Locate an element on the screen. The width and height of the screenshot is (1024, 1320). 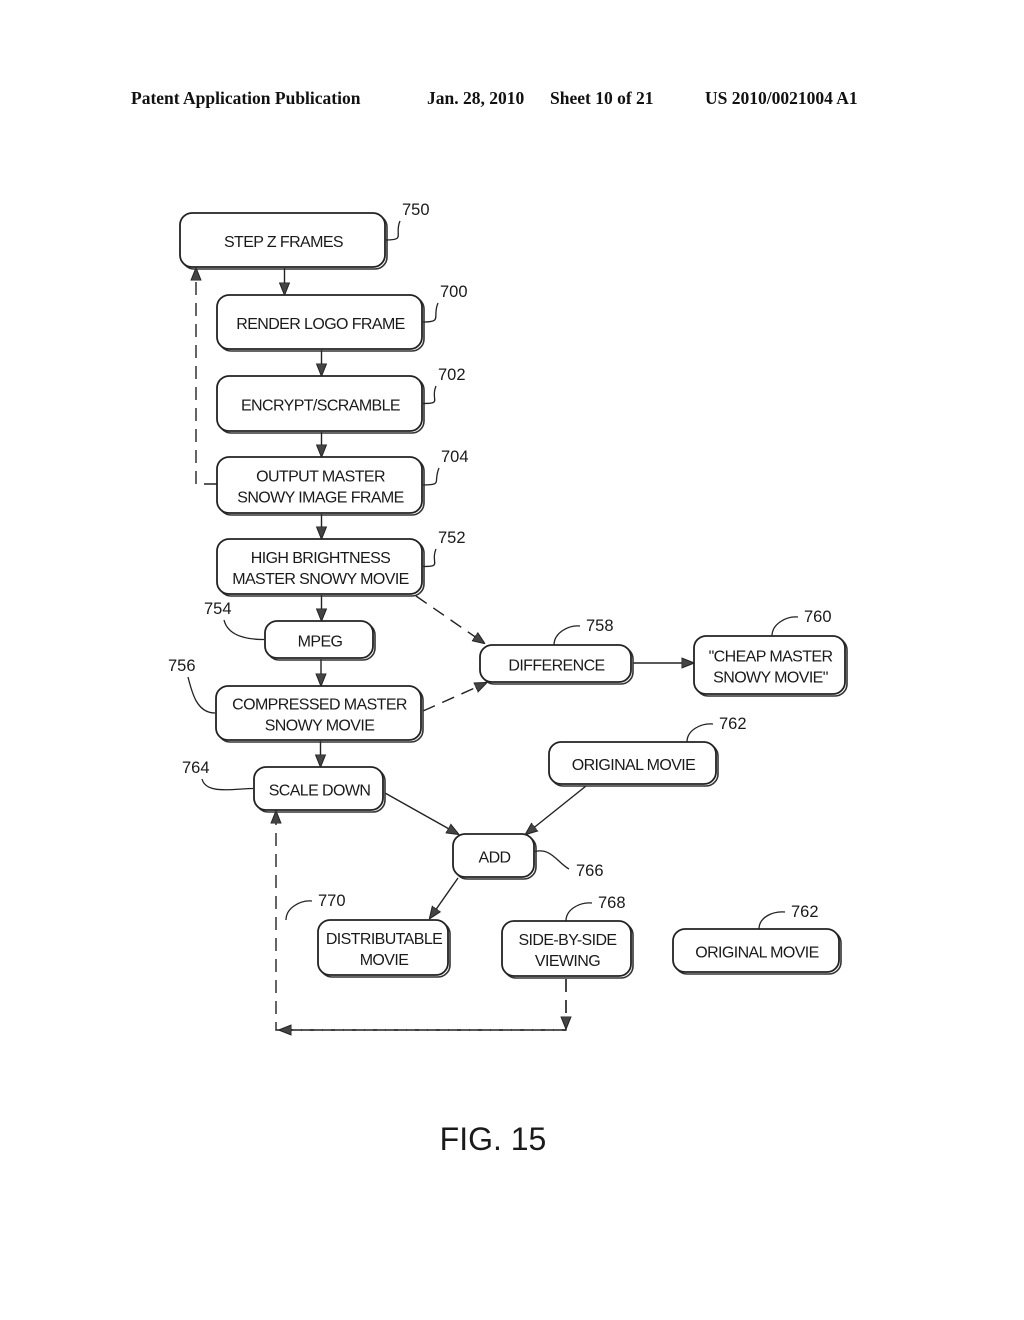
reference-number: 704 is located at coordinates (455, 457).